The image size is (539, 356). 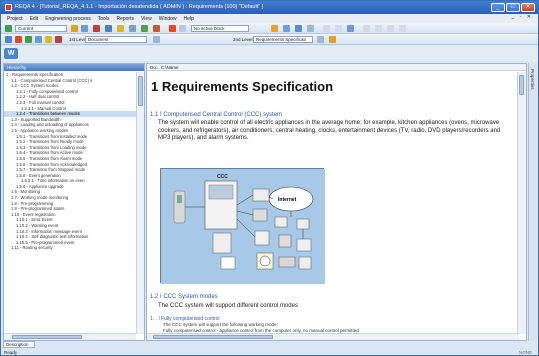 I want to click on delete-icon, so click(x=96, y=28).